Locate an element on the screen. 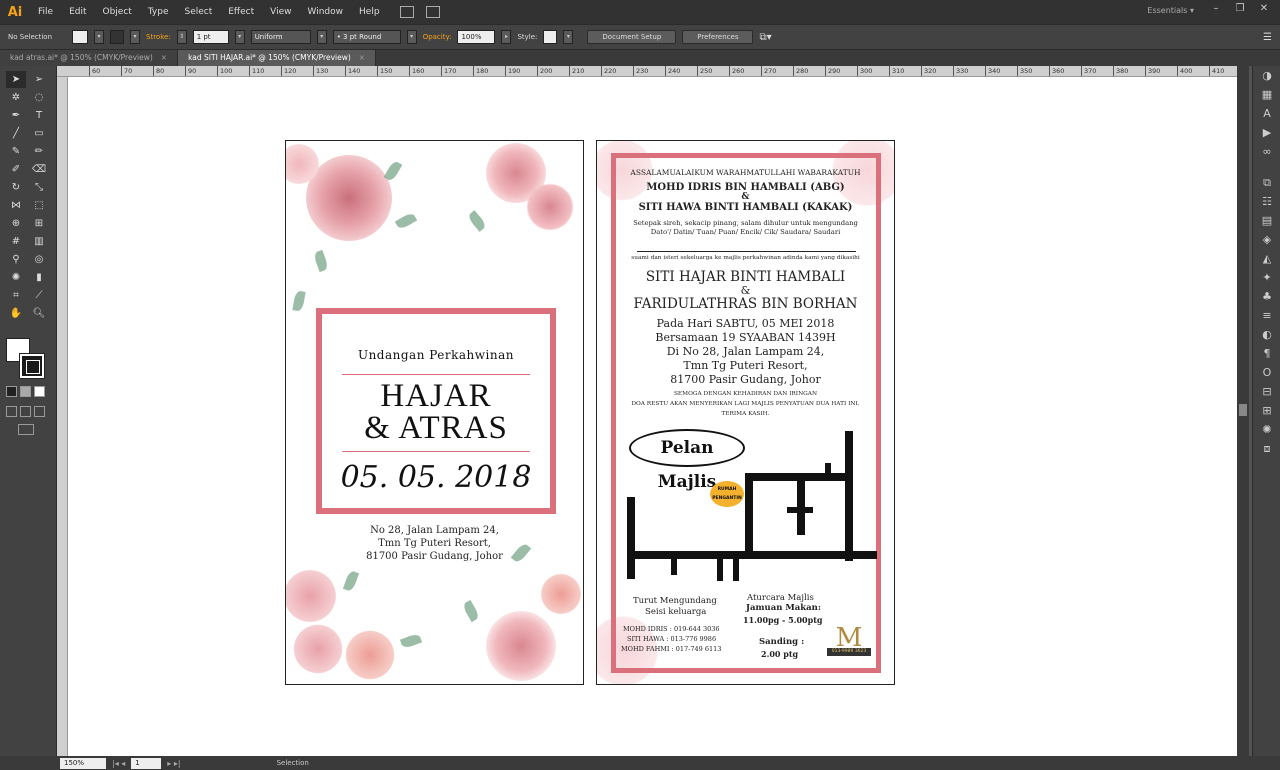 The height and width of the screenshot is (770, 1280). pencil-tool-icon: ✏ is located at coordinates (39, 151).